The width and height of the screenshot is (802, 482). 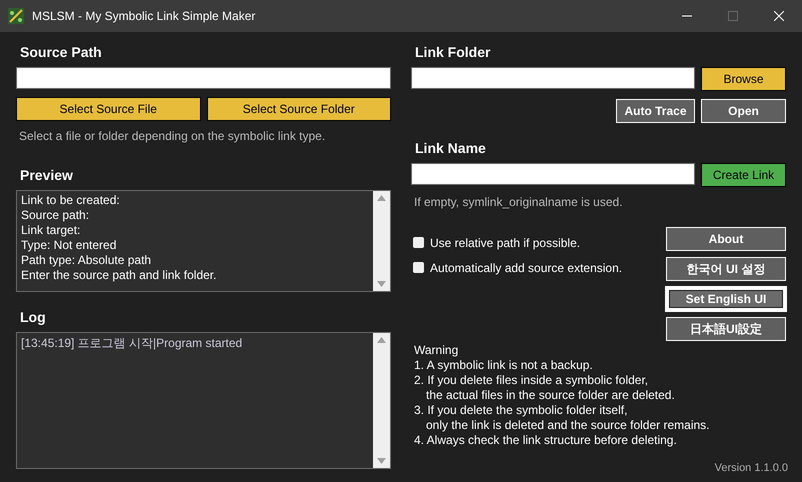 What do you see at coordinates (726, 239) in the screenshot?
I see `about-button: About` at bounding box center [726, 239].